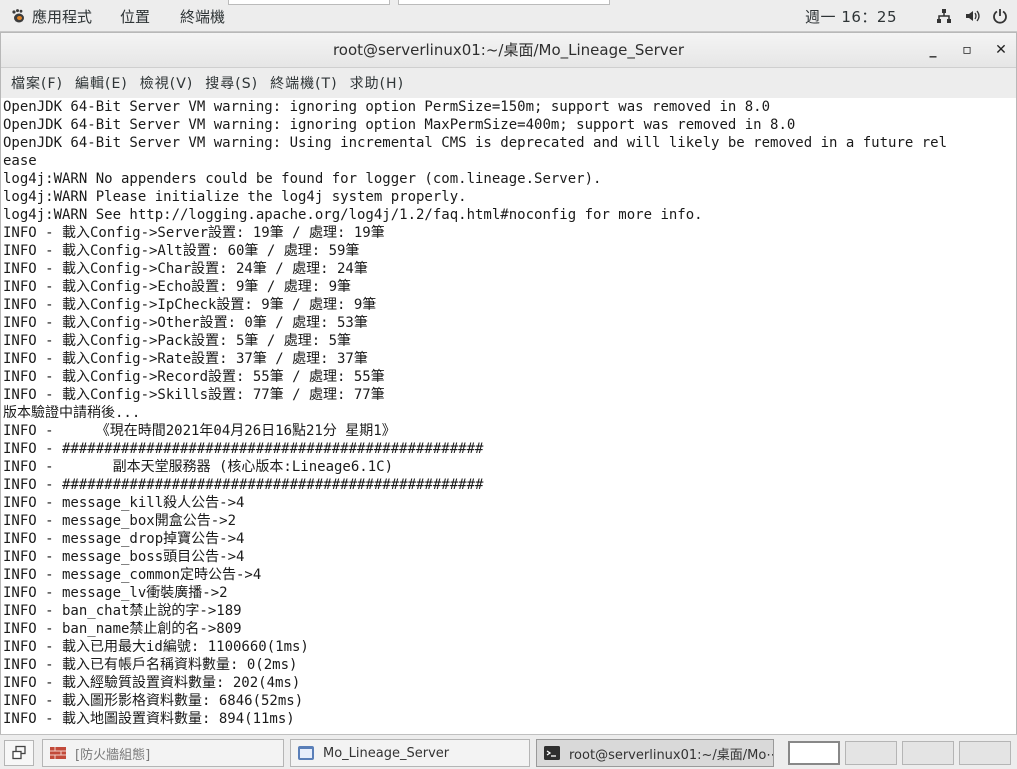 The width and height of the screenshot is (1017, 769). What do you see at coordinates (907, 16) in the screenshot?
I see `status-area: 週一 16：25` at bounding box center [907, 16].